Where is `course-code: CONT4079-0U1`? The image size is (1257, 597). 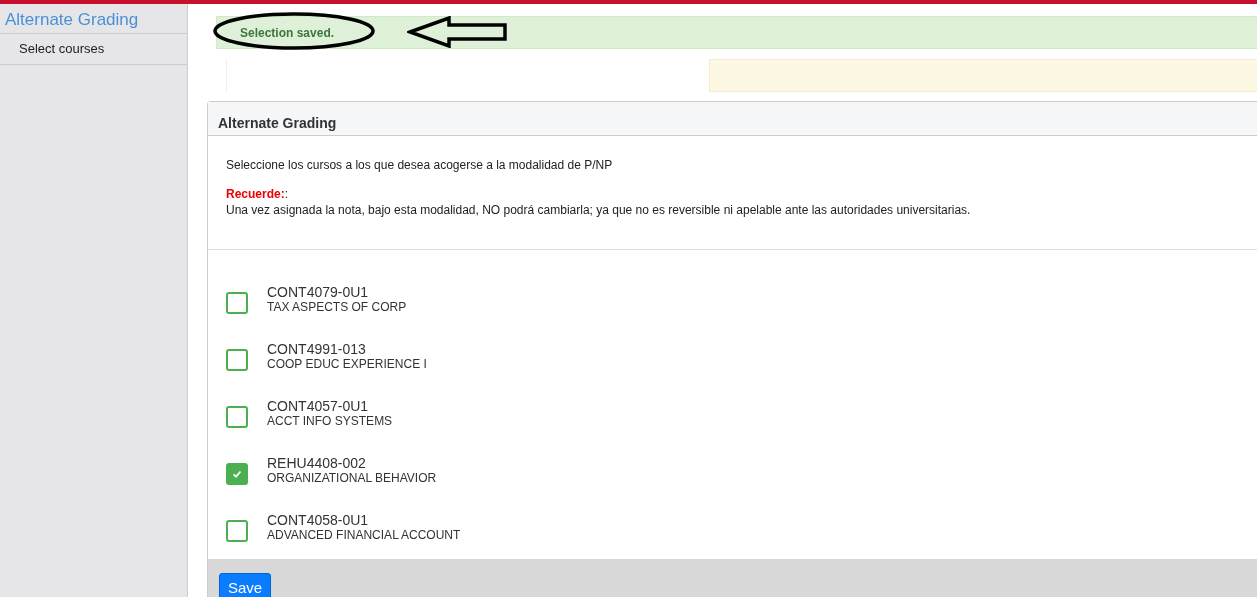
course-code: CONT4079-0U1 is located at coordinates (318, 291).